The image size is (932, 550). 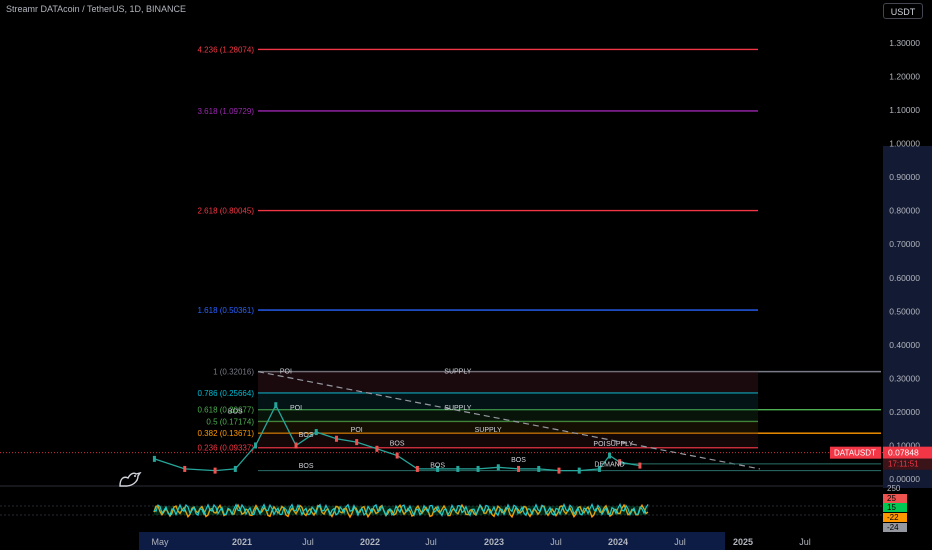 I want to click on price-tick-label: 0.90000, so click(x=904, y=177).